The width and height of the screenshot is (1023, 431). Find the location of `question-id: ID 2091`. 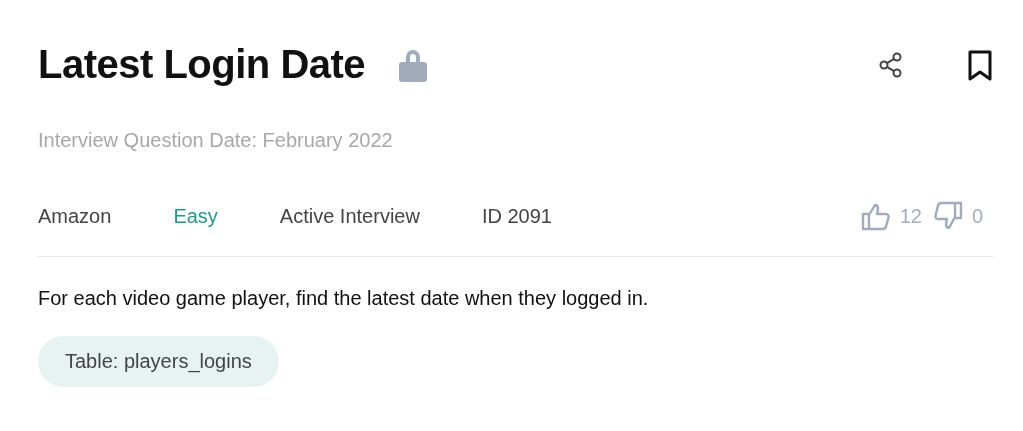

question-id: ID 2091 is located at coordinates (516, 216).